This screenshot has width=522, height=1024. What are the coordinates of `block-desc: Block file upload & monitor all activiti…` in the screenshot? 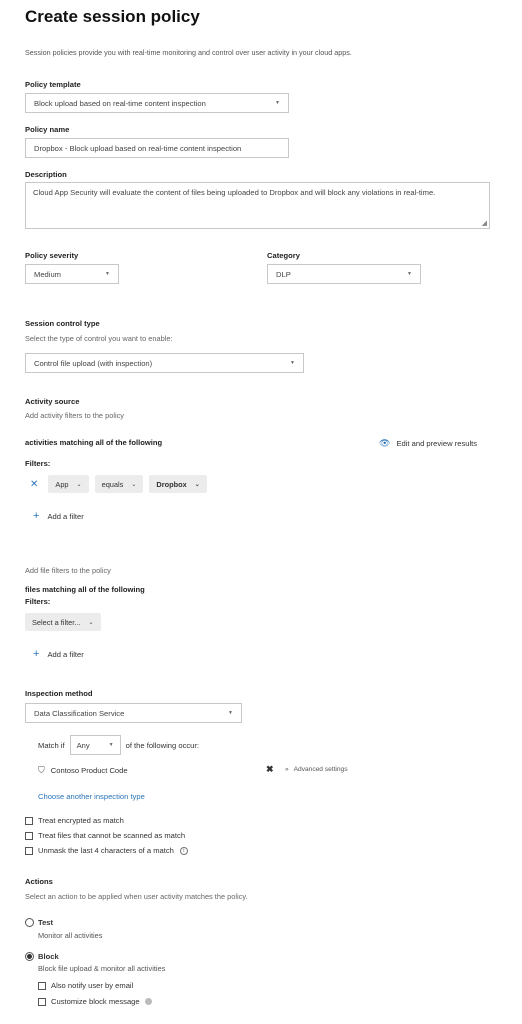 It's located at (102, 968).